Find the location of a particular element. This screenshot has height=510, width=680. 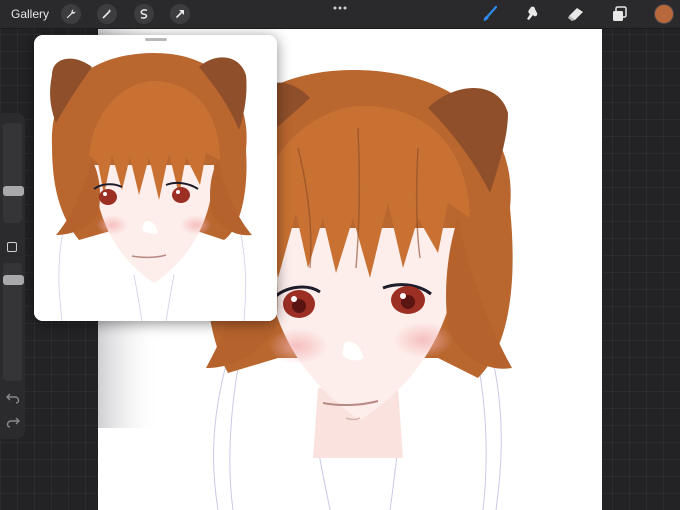

undo-icon is located at coordinates (13, 398).